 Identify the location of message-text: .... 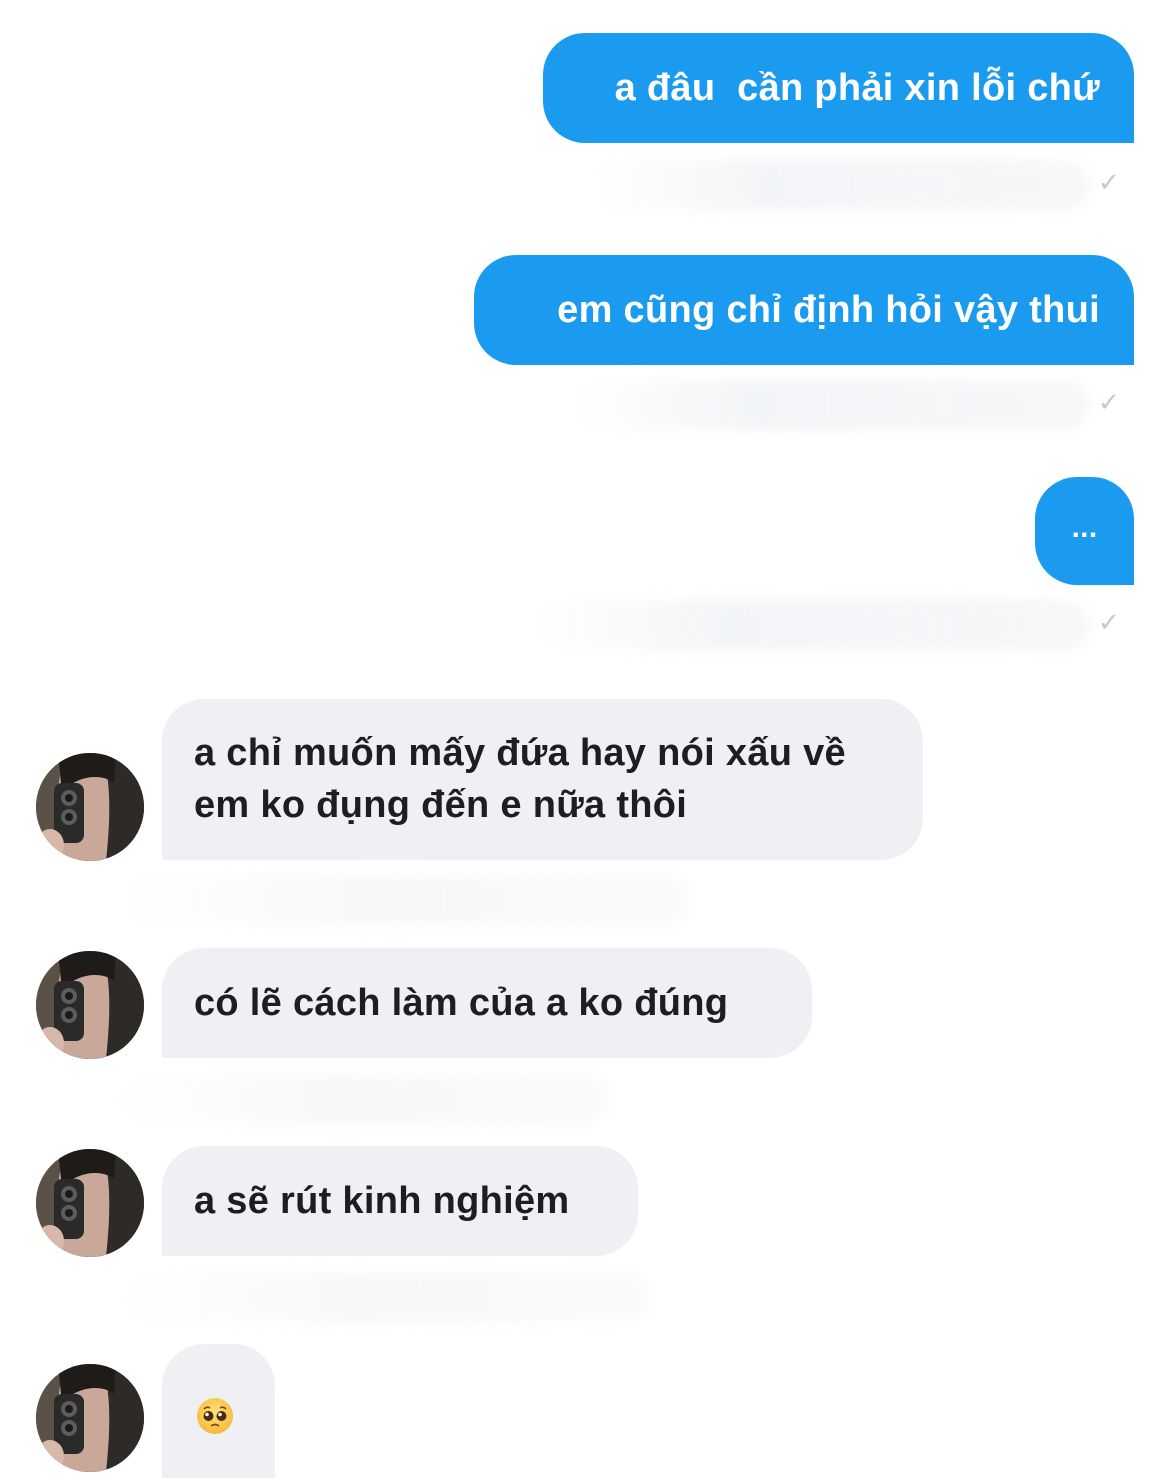
(1084, 527).